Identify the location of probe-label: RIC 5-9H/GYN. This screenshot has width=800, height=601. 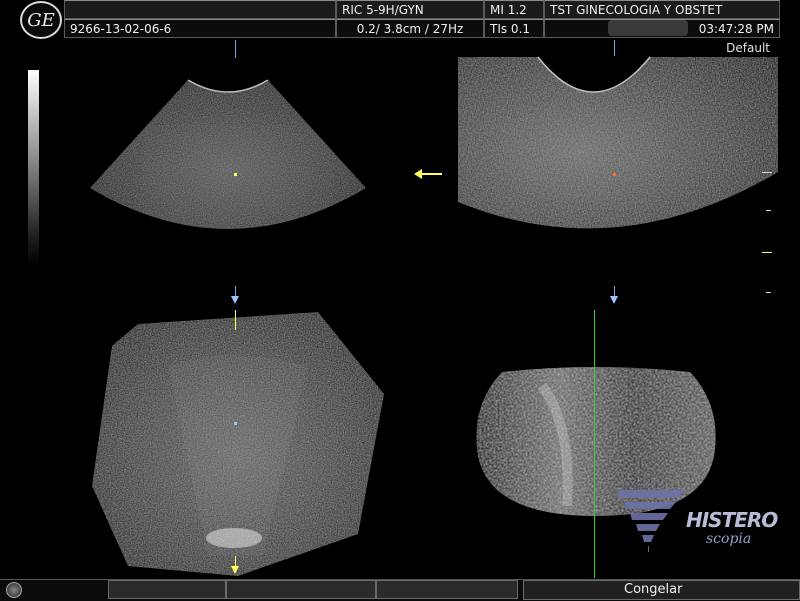
(410, 9).